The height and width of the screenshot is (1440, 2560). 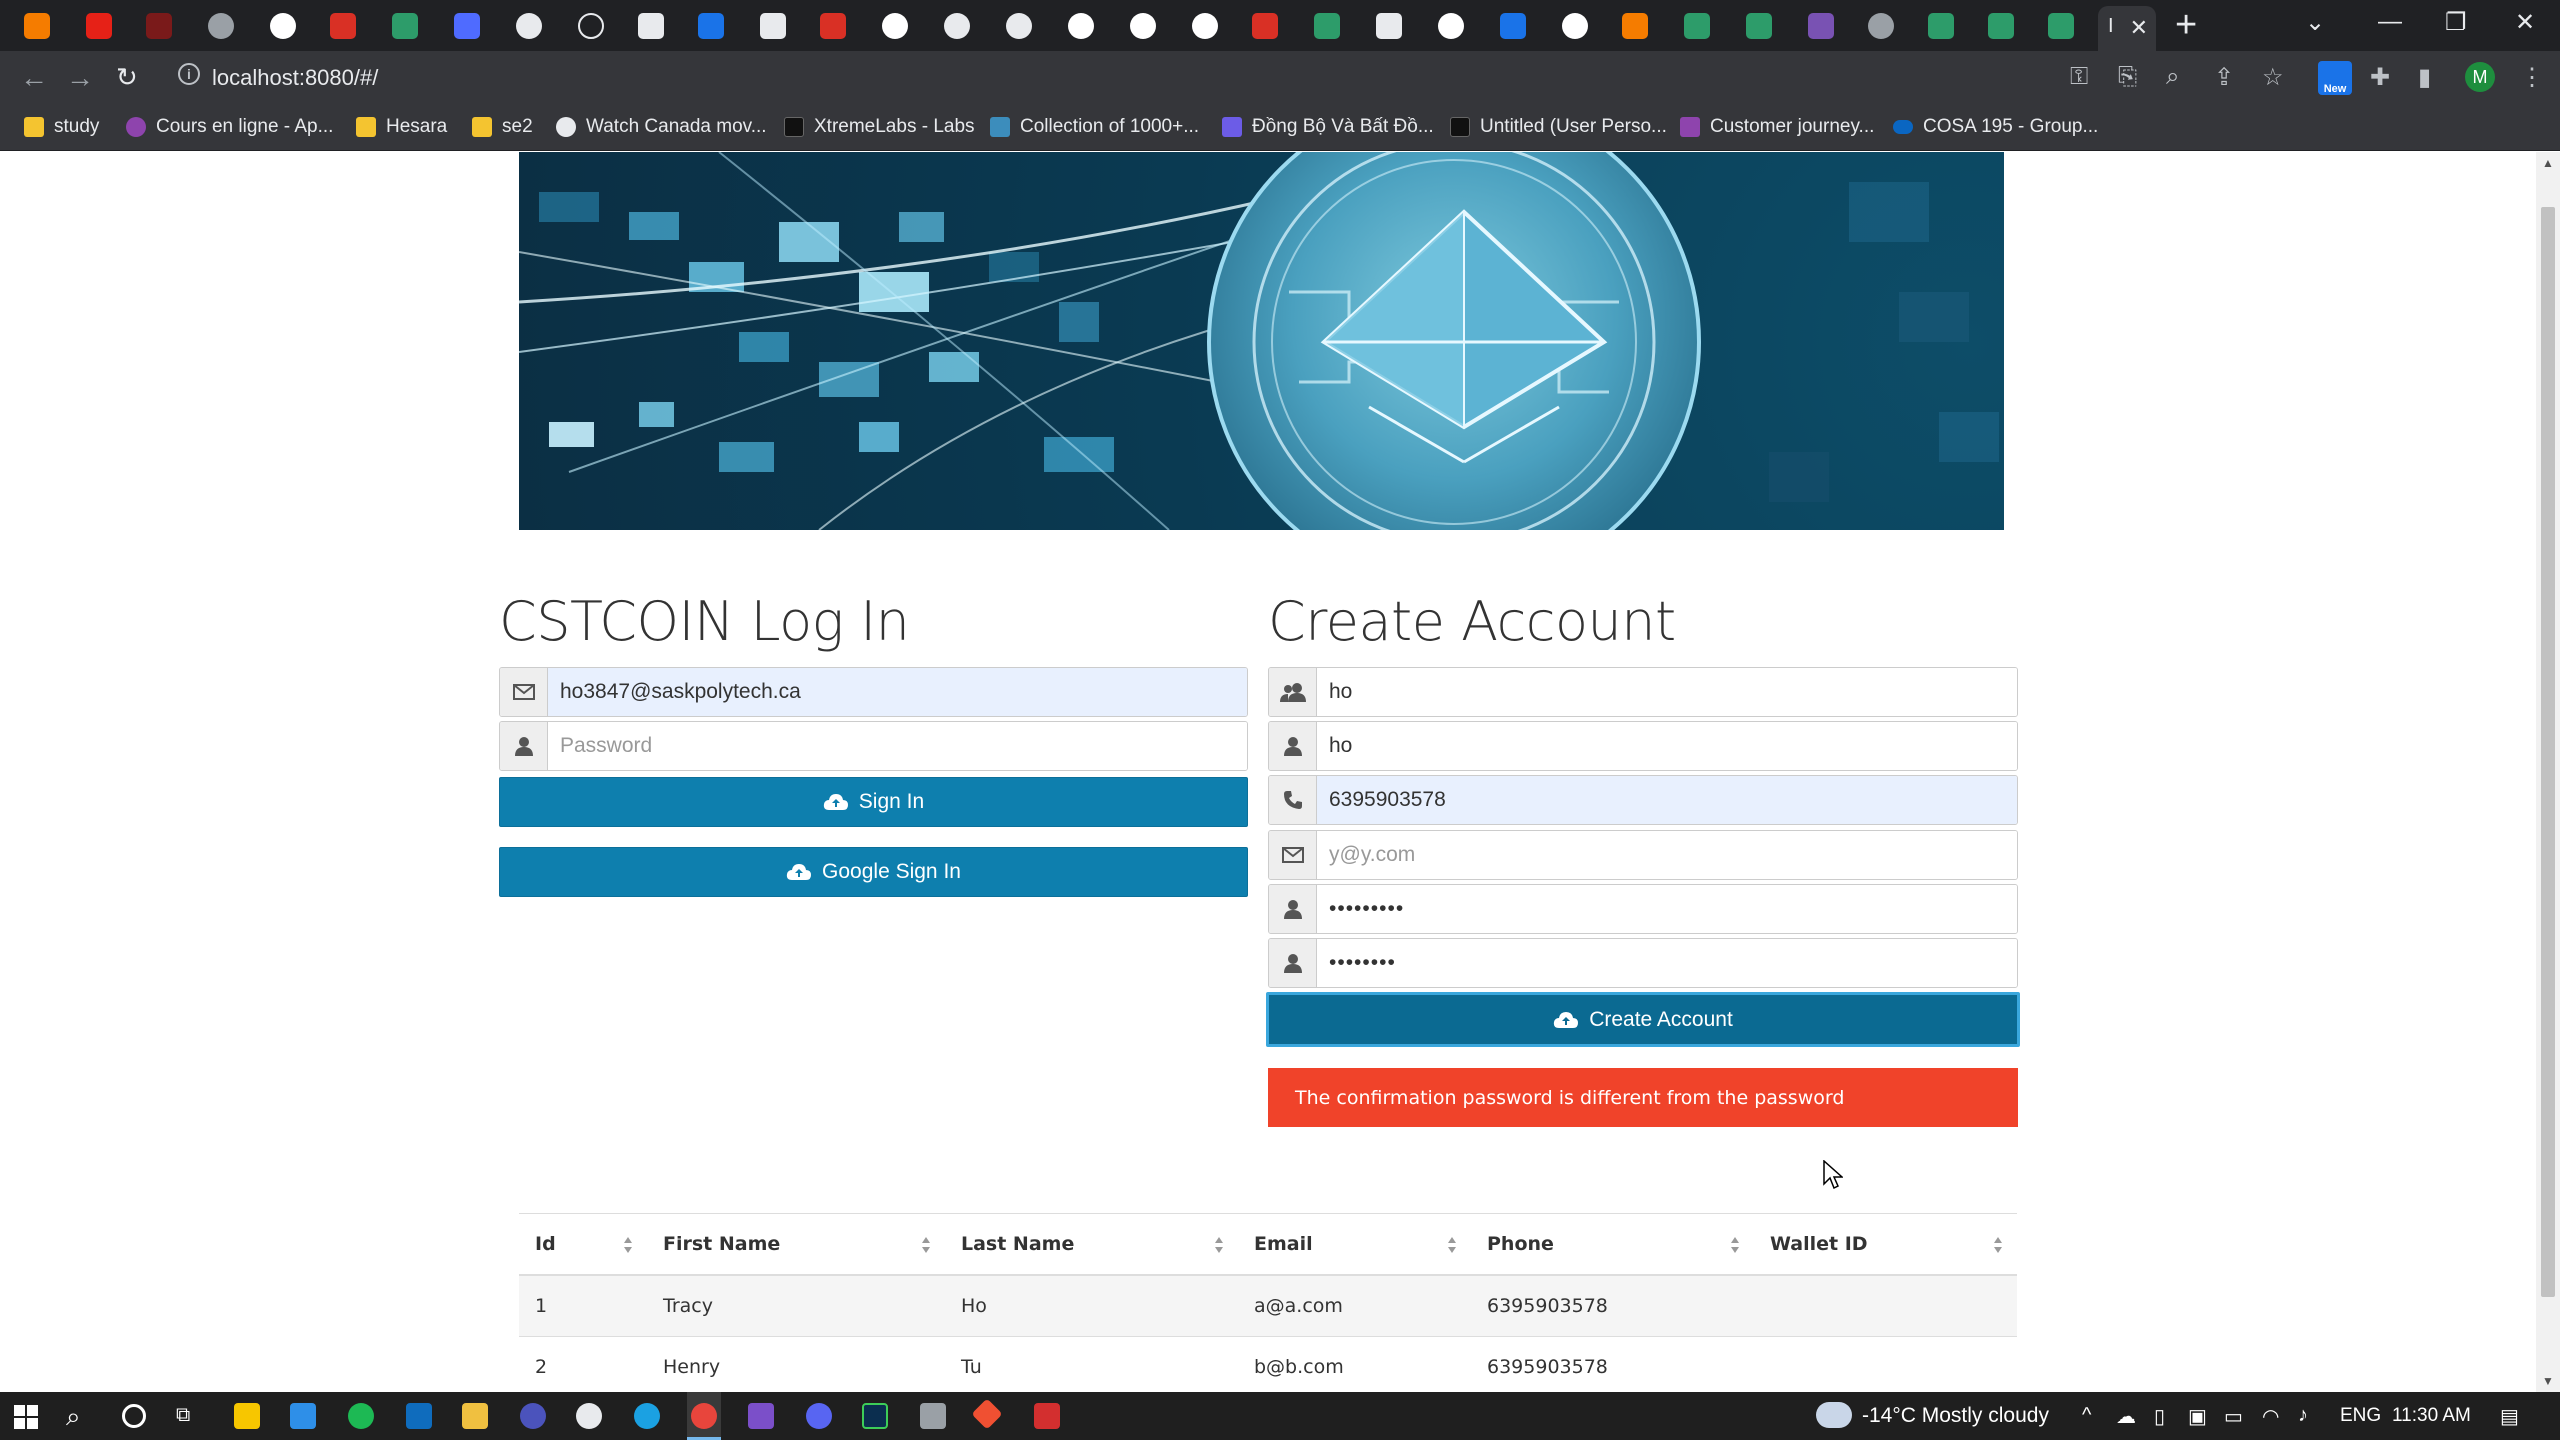 I want to click on microphone-icon: ▯, so click(x=2159, y=1416).